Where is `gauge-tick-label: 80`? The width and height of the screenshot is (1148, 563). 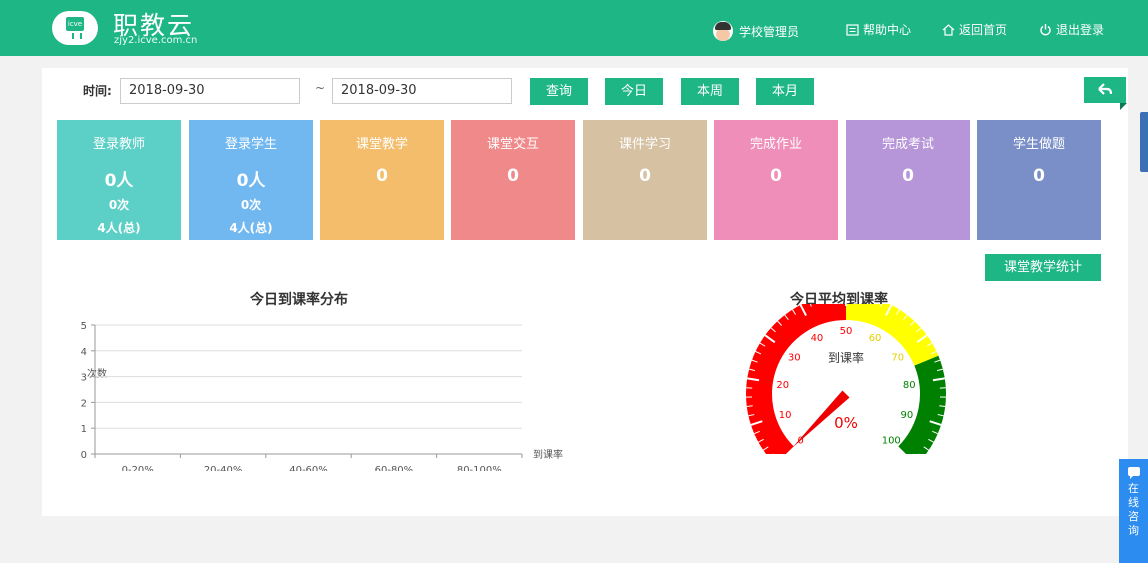
gauge-tick-label: 80 is located at coordinates (909, 385).